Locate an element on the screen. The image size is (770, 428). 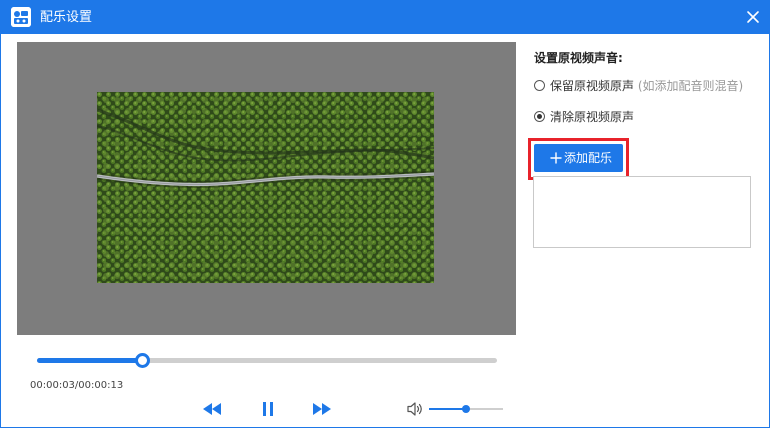
progress-handle is located at coordinates (143, 360).